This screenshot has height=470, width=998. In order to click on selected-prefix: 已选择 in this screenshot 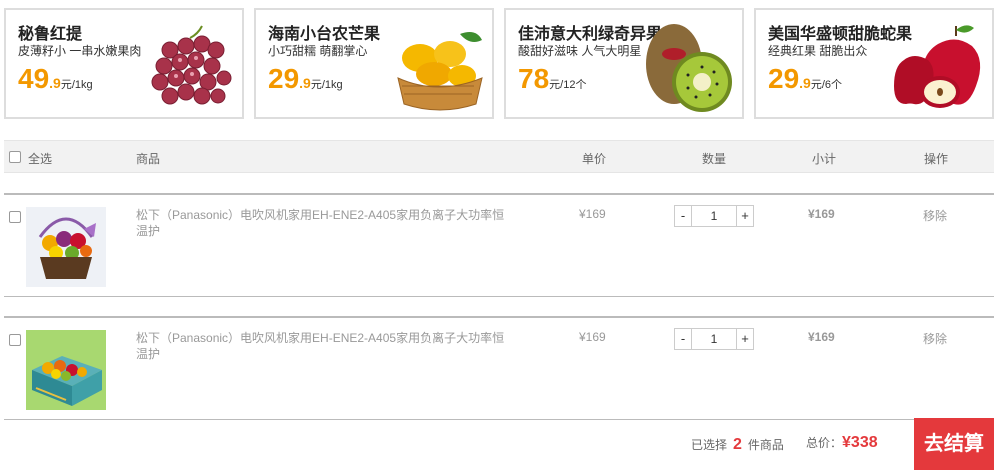, I will do `click(709, 445)`.